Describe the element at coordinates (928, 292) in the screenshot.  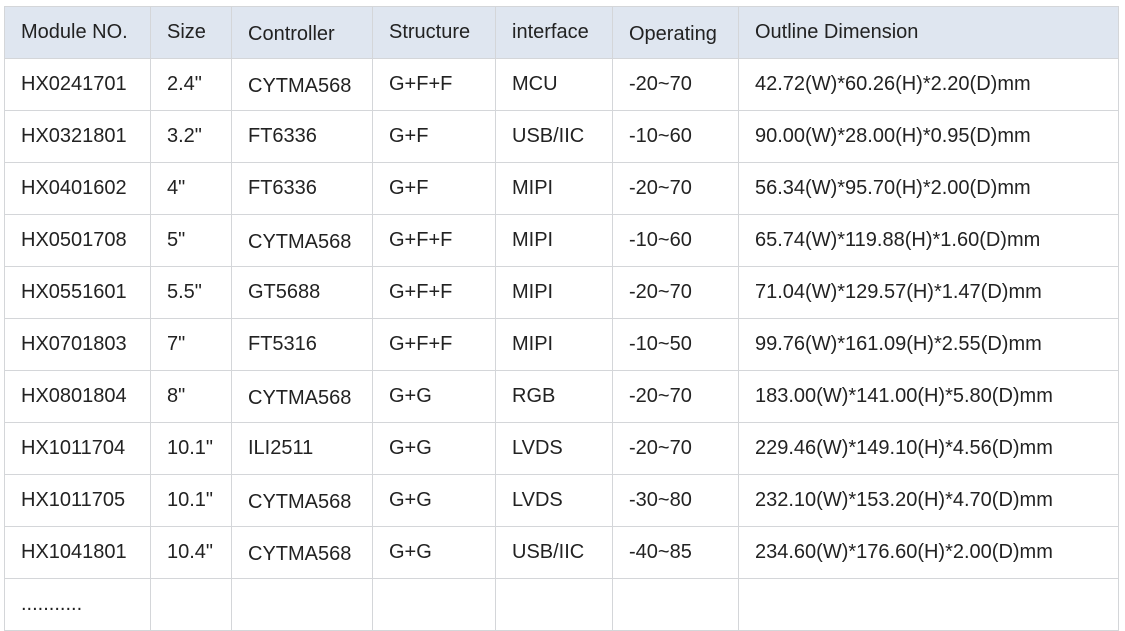
I see `cell-outline-dimension: 71.04(W)*129.57(H)*1.47(D)mm` at that location.